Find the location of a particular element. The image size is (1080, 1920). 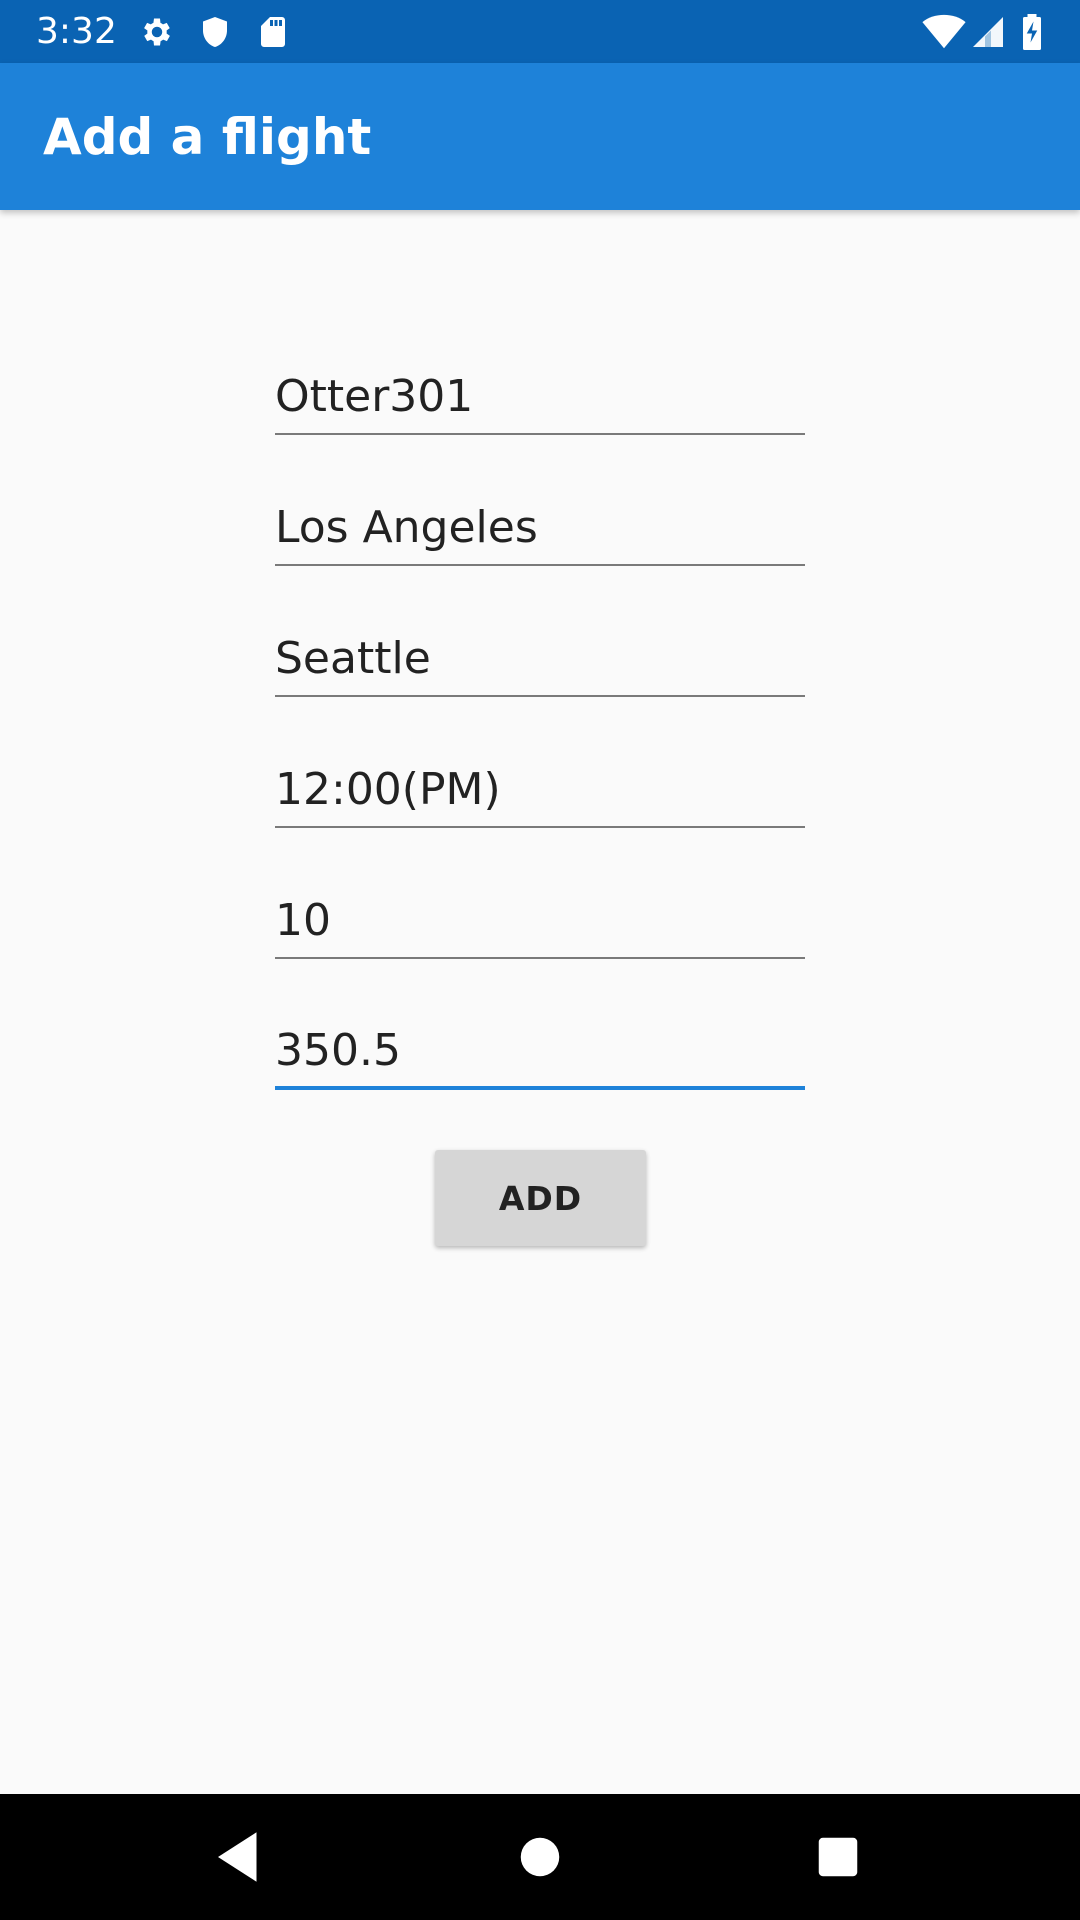

app-bar: Add a flight is located at coordinates (540, 136).